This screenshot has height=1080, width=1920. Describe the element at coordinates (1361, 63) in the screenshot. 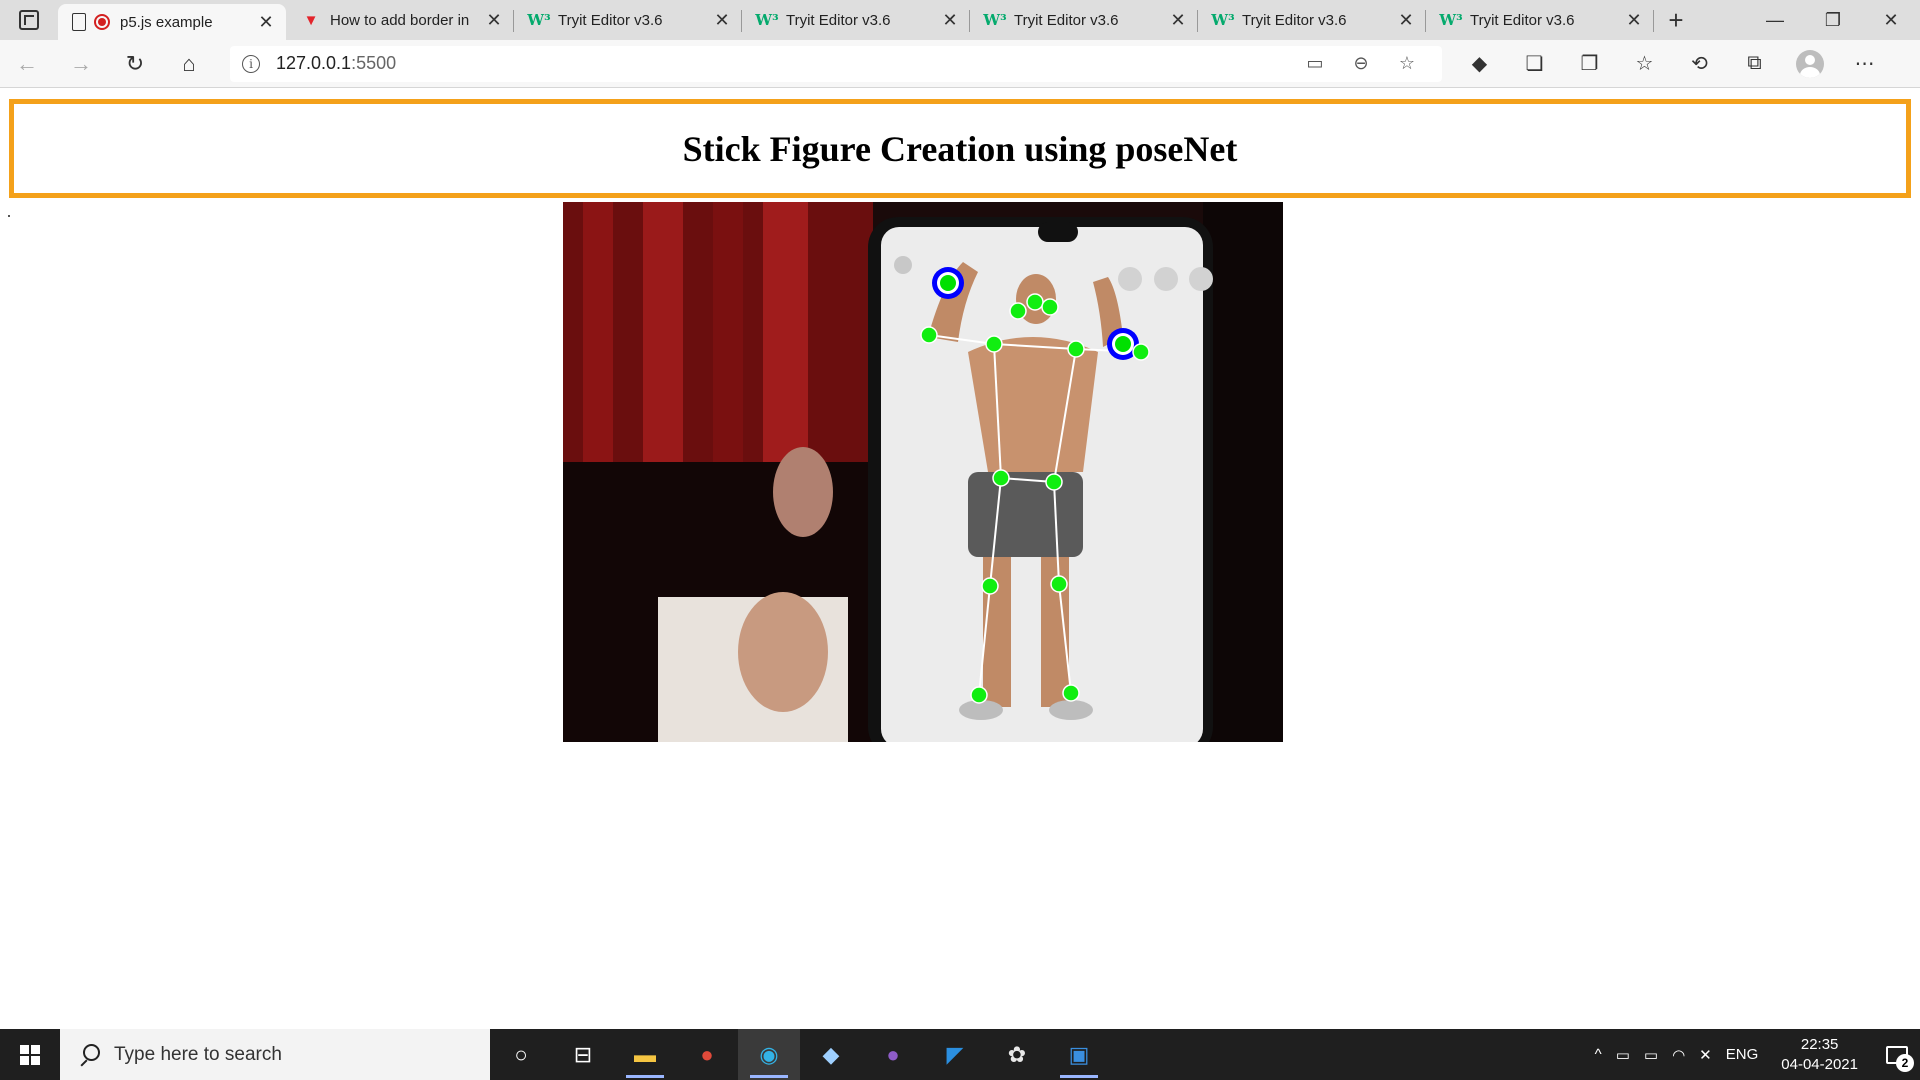

I see `zoom-icon: ⊖` at that location.